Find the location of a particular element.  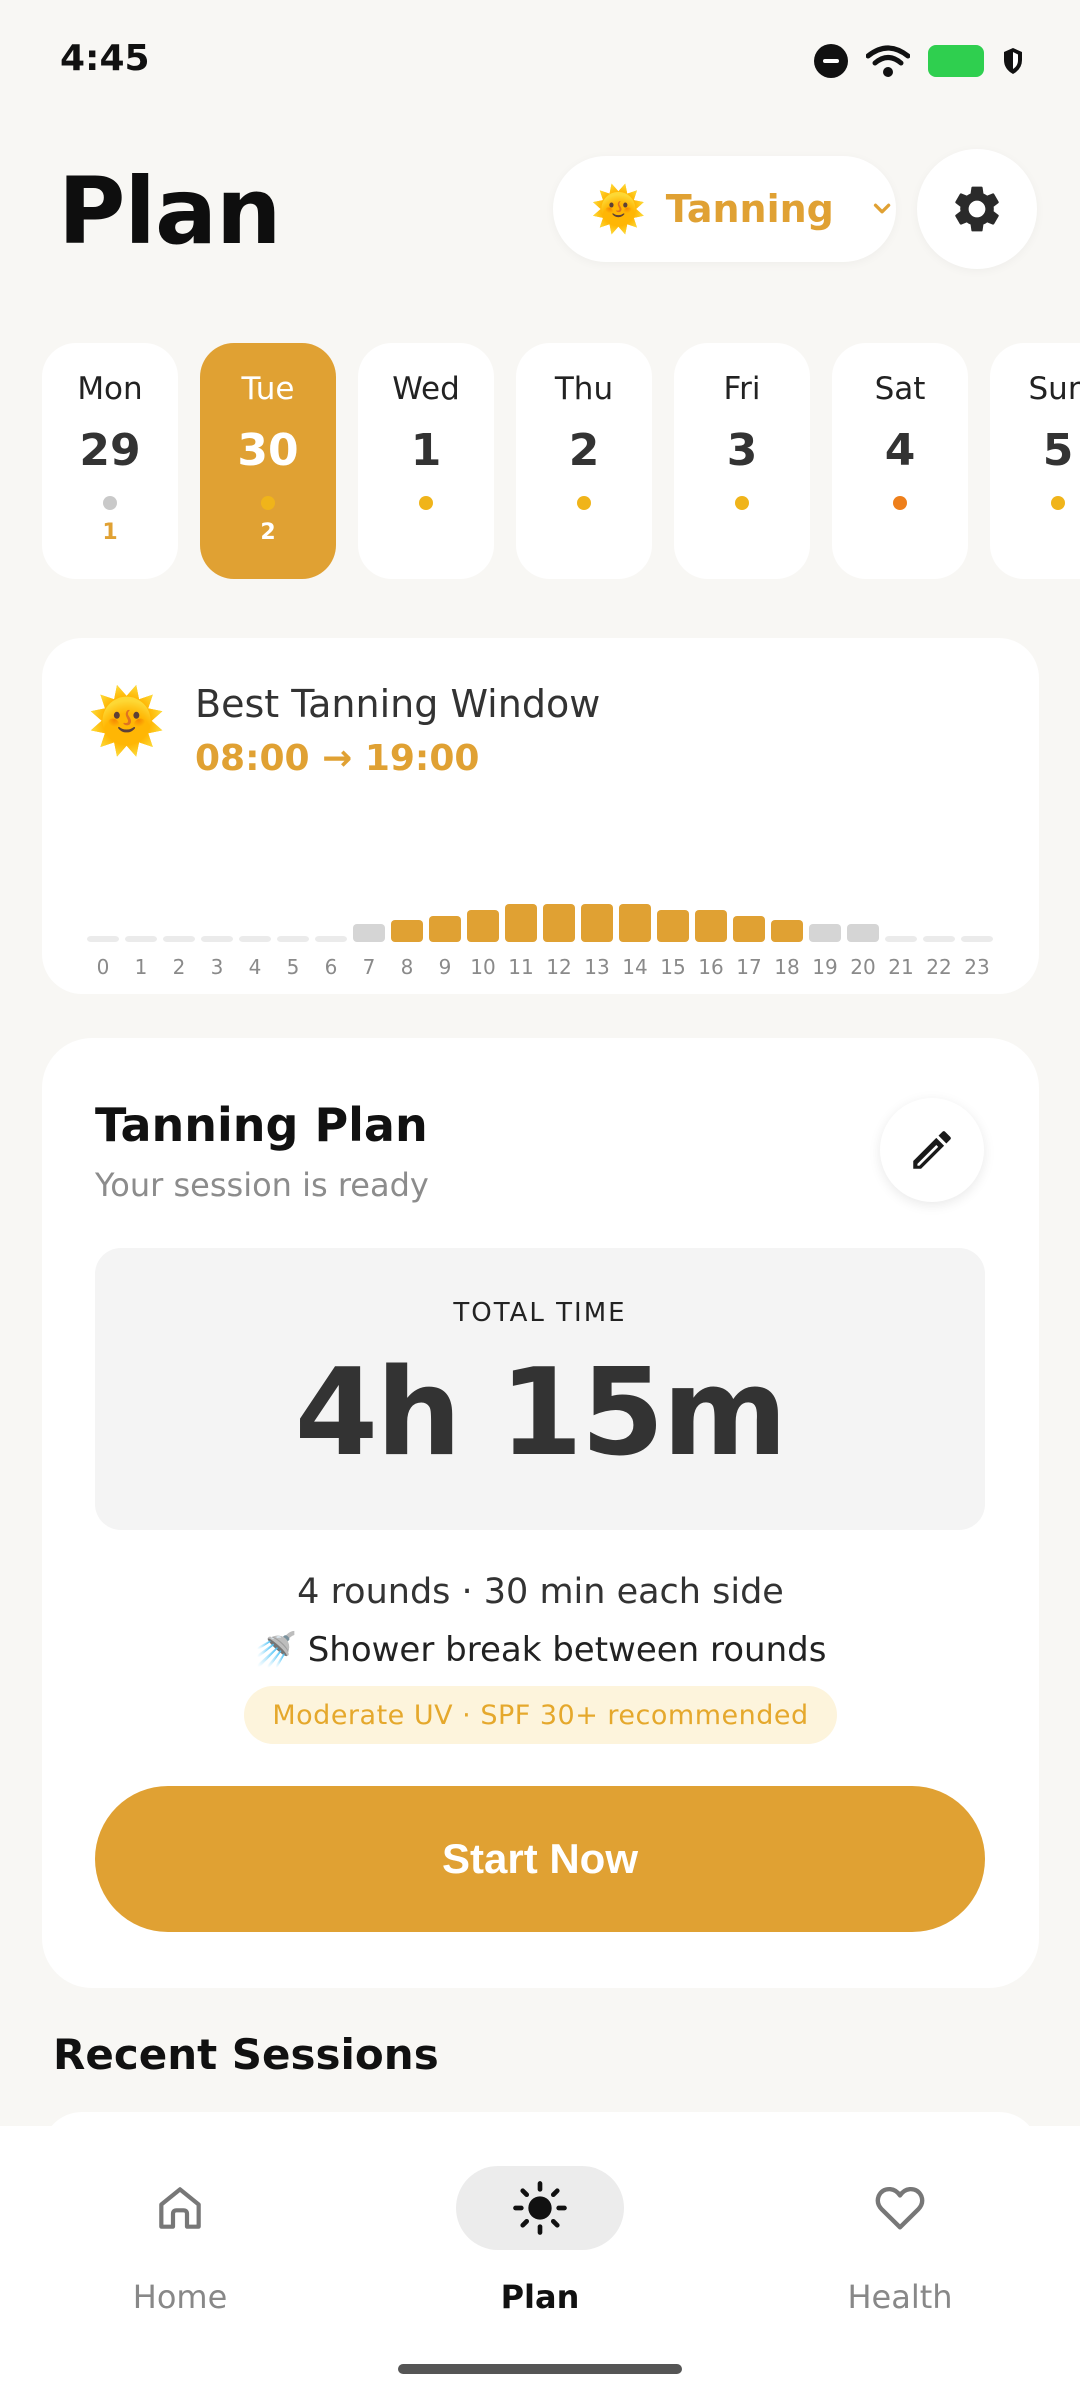

day-name: Thu is located at coordinates (584, 389).